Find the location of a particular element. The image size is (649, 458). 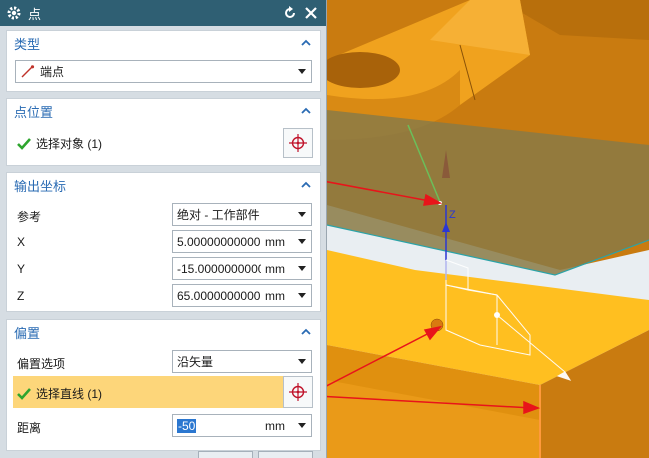

y-unit: mm is located at coordinates (275, 268).